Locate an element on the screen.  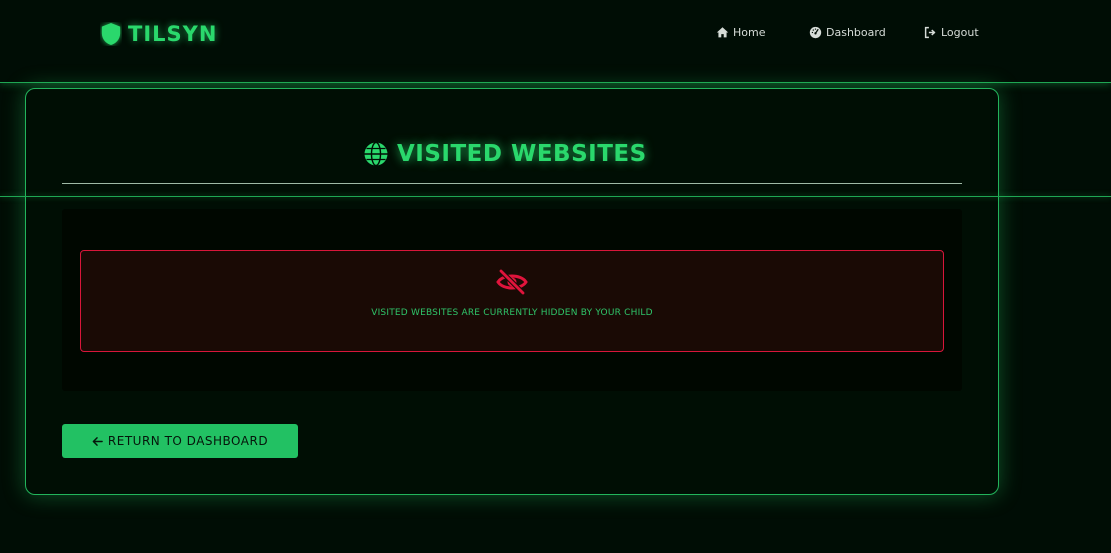
nav-home-label: Home is located at coordinates (749, 32).